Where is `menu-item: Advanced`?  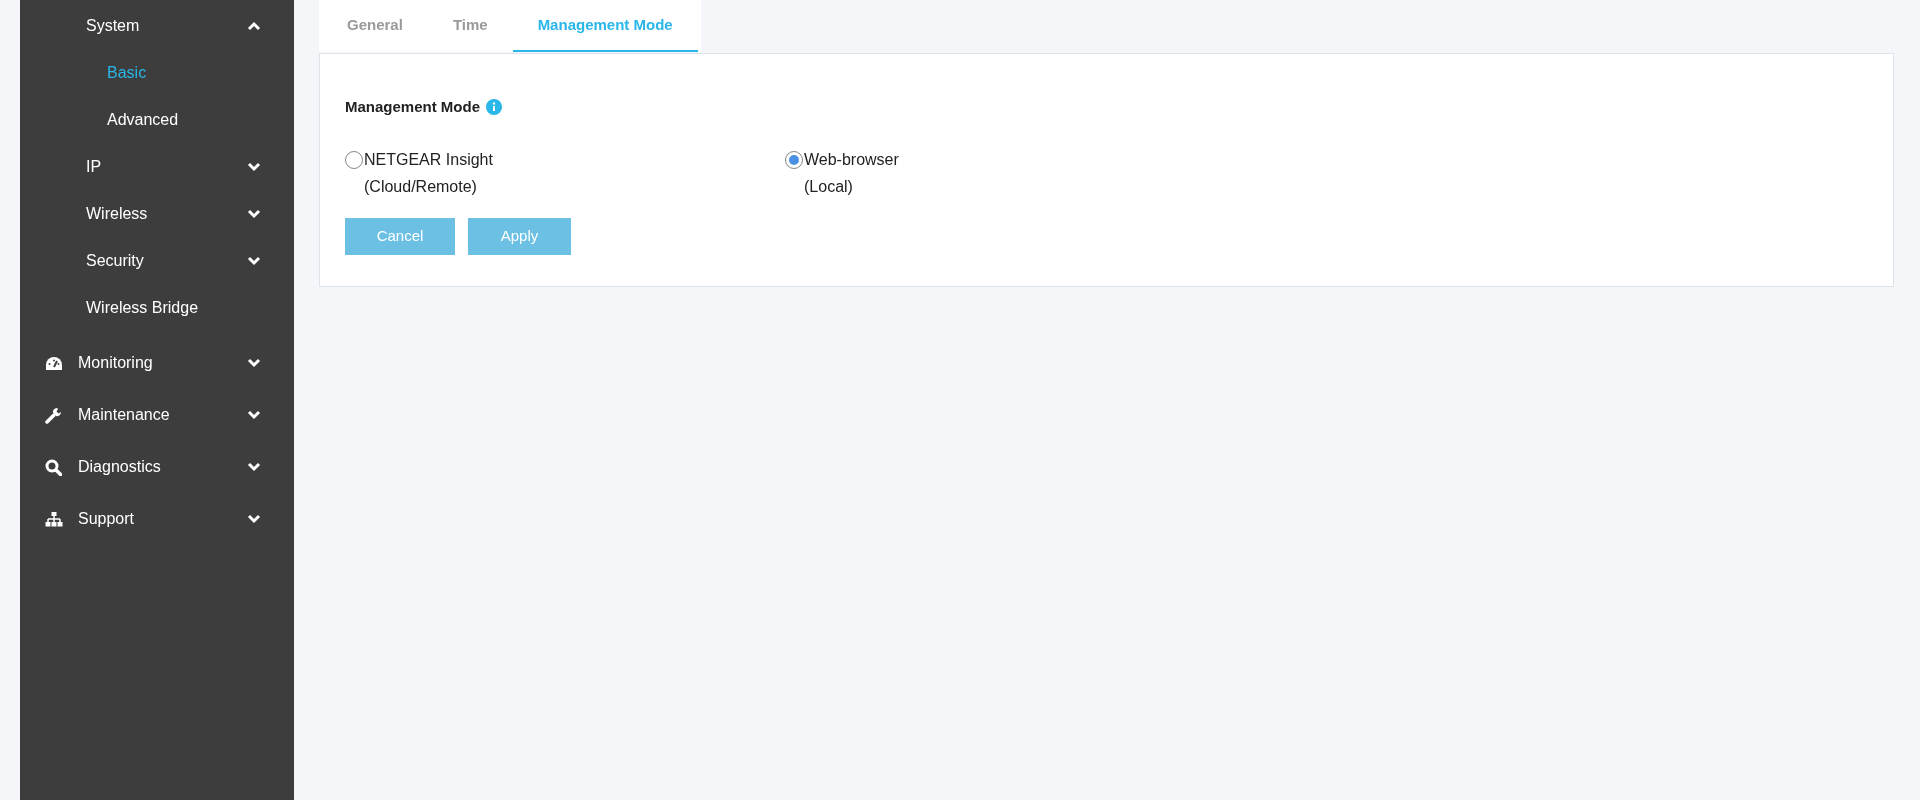
menu-item: Advanced is located at coordinates (143, 119).